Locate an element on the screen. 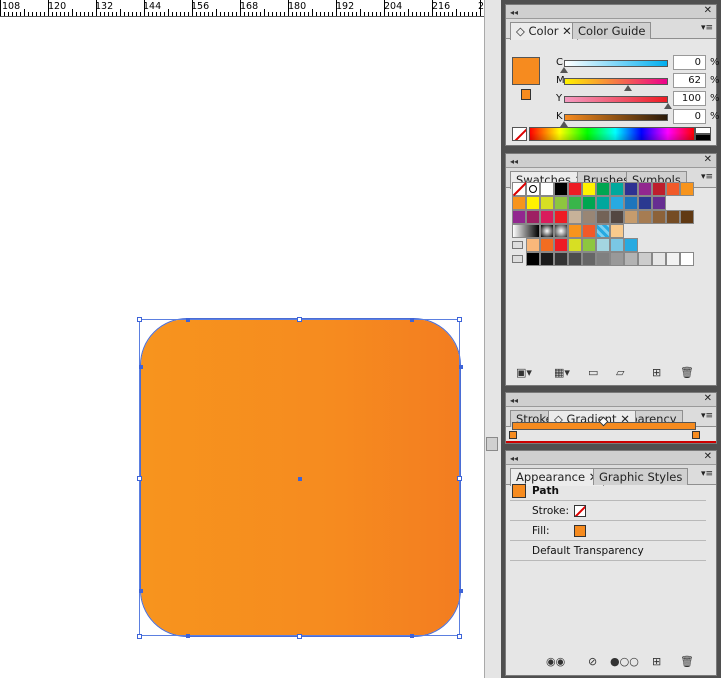 The width and height of the screenshot is (721, 678). stroke-none-swatch is located at coordinates (580, 511).